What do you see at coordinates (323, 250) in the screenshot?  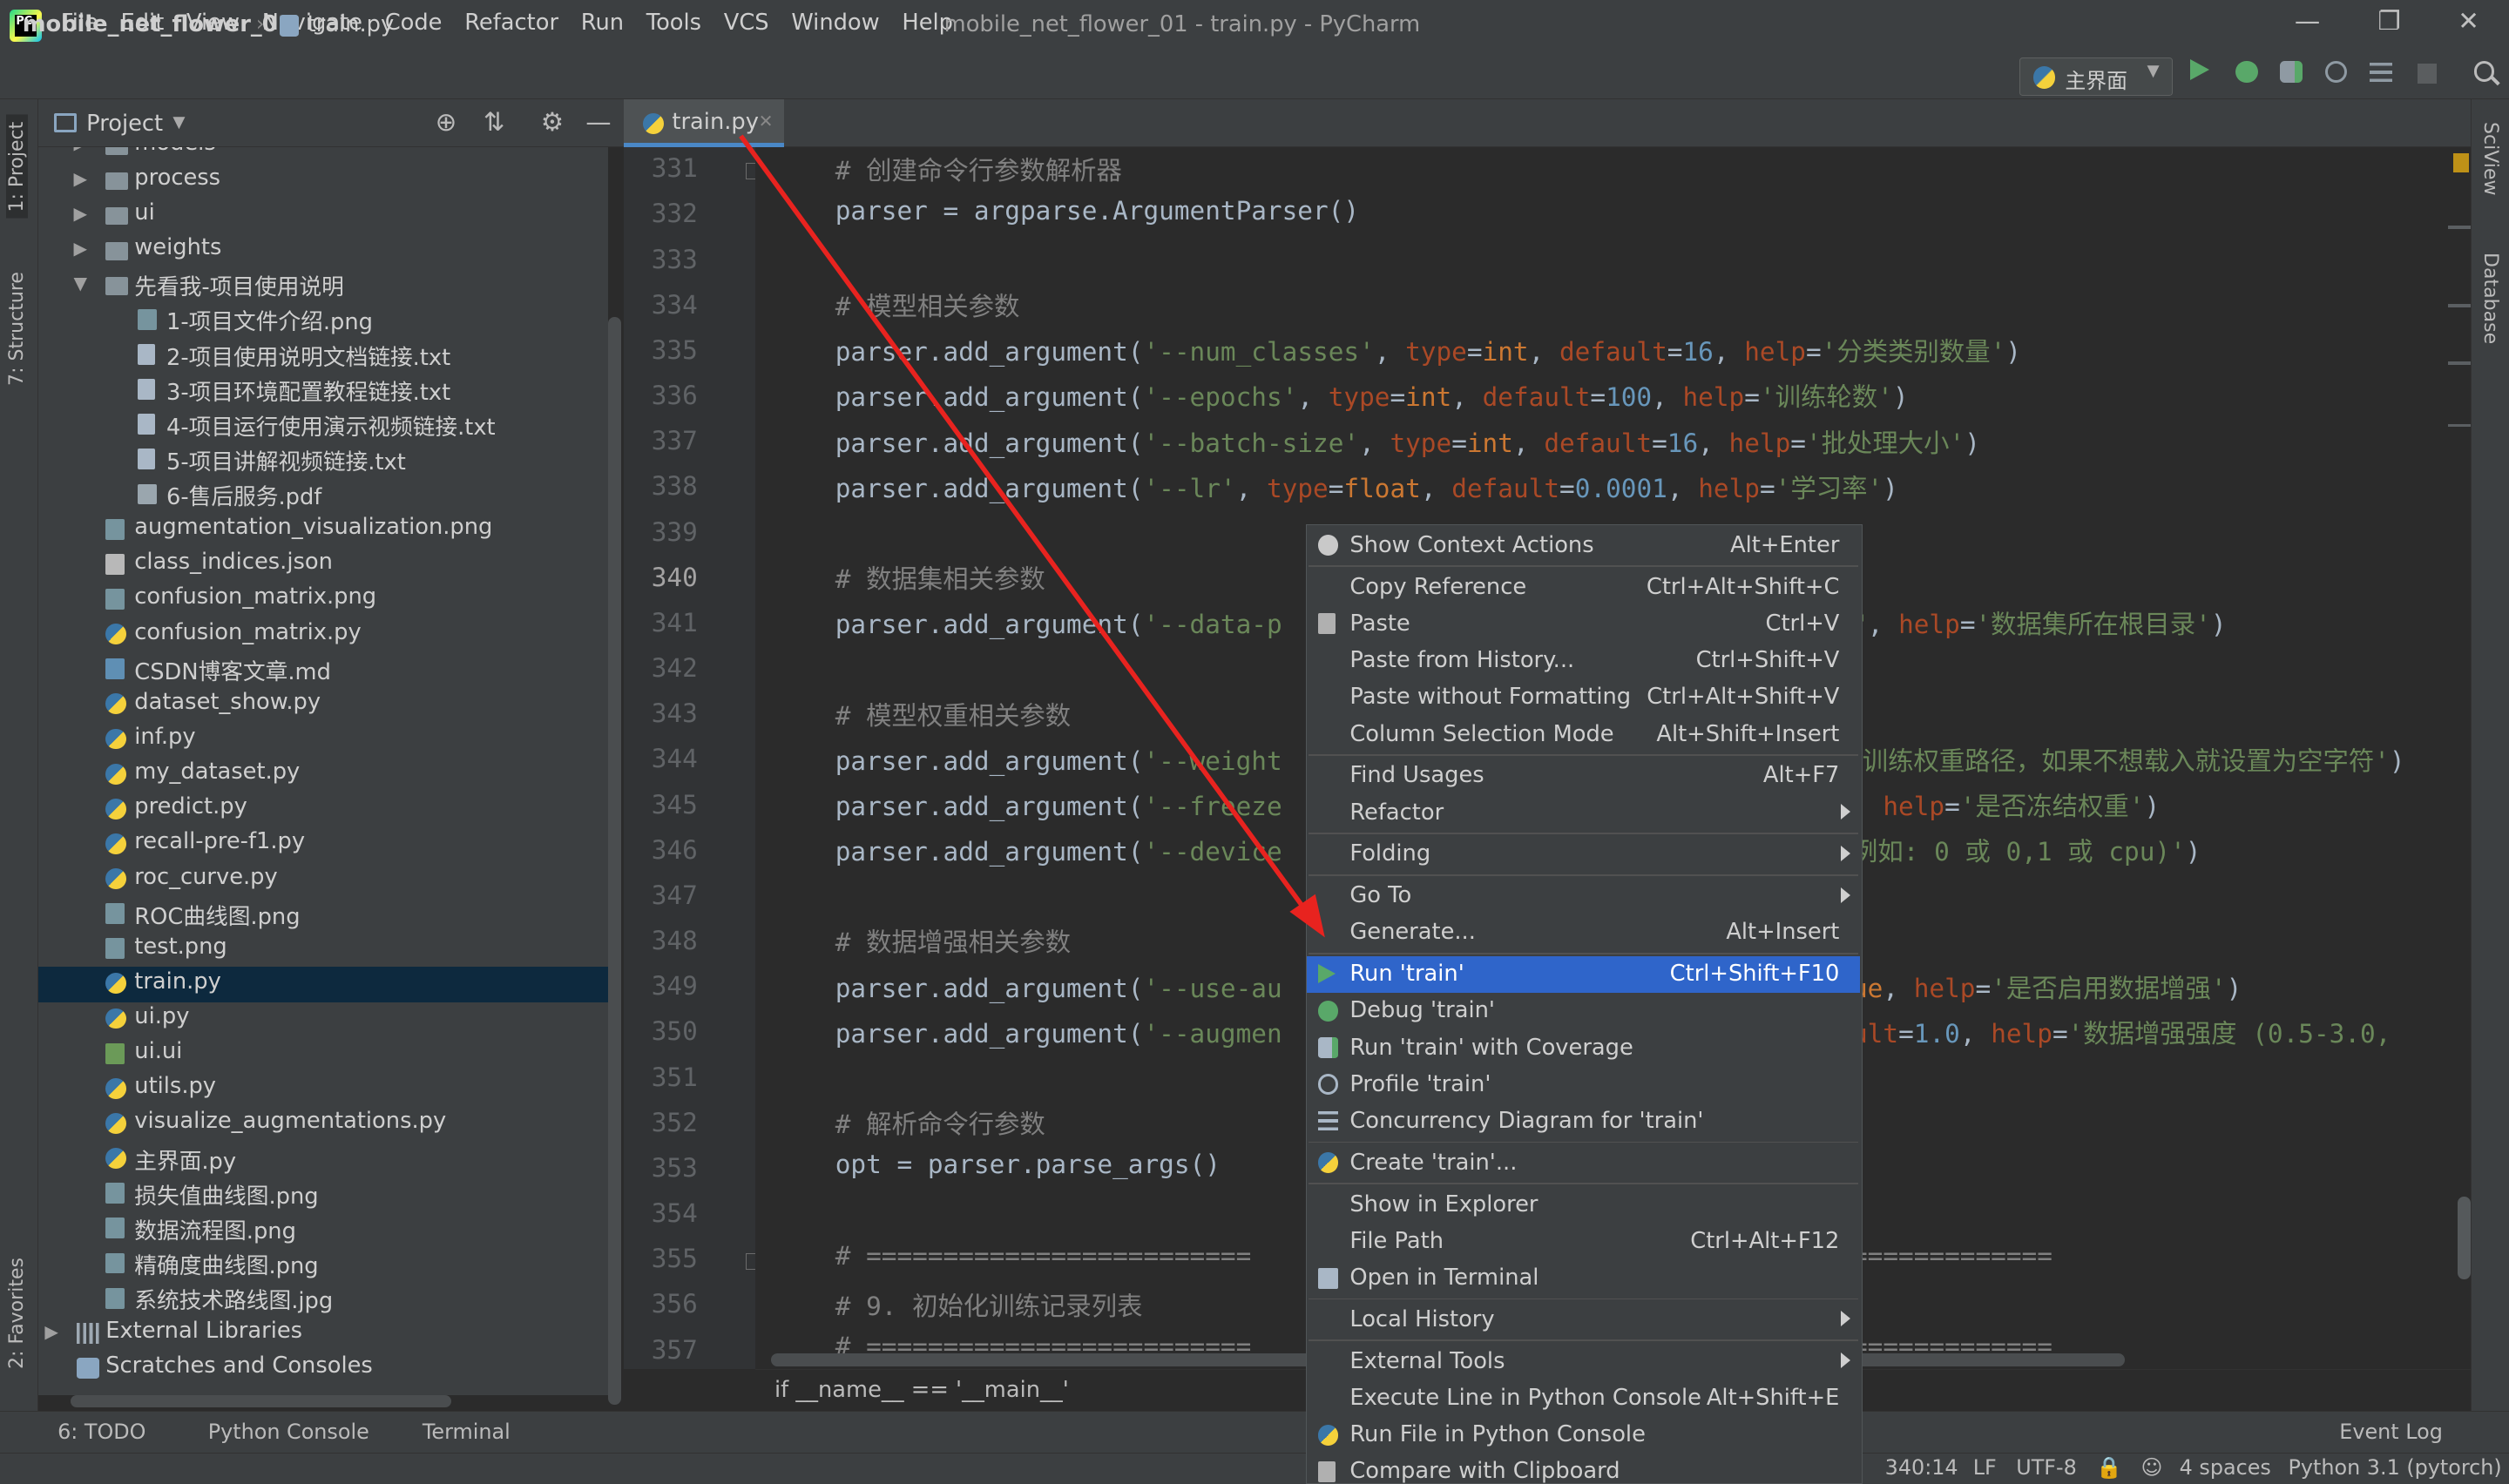 I see `tree-item: ▶ weights` at bounding box center [323, 250].